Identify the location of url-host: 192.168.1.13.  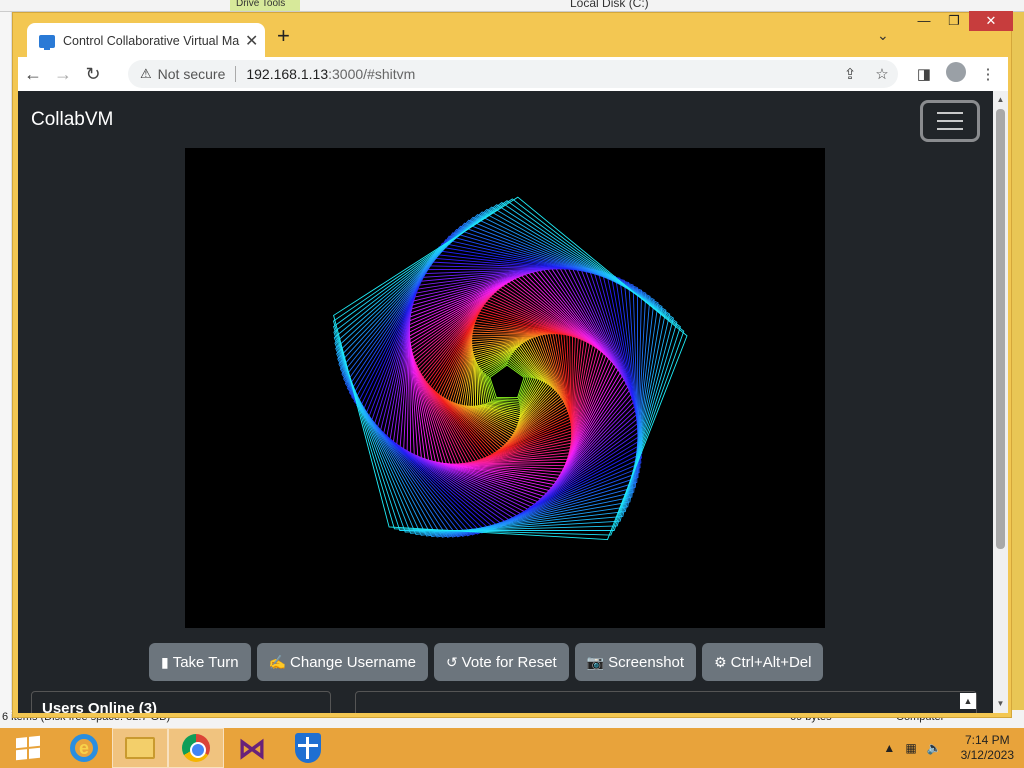
(287, 74).